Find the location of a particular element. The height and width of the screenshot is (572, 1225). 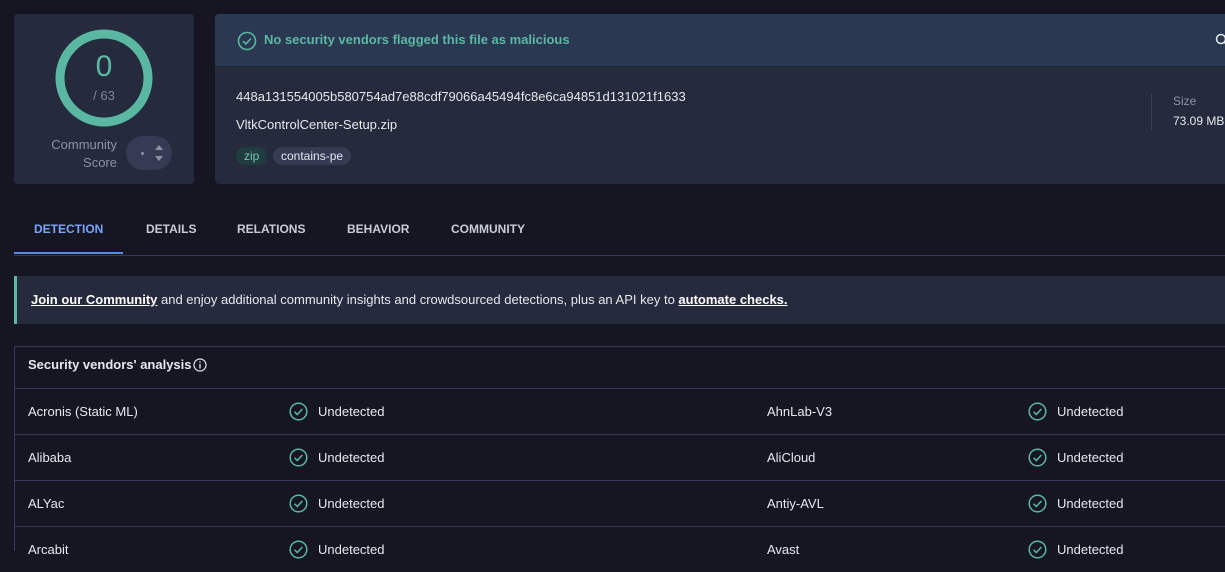

vendor-name: AhnLab-V3 is located at coordinates (799, 411).